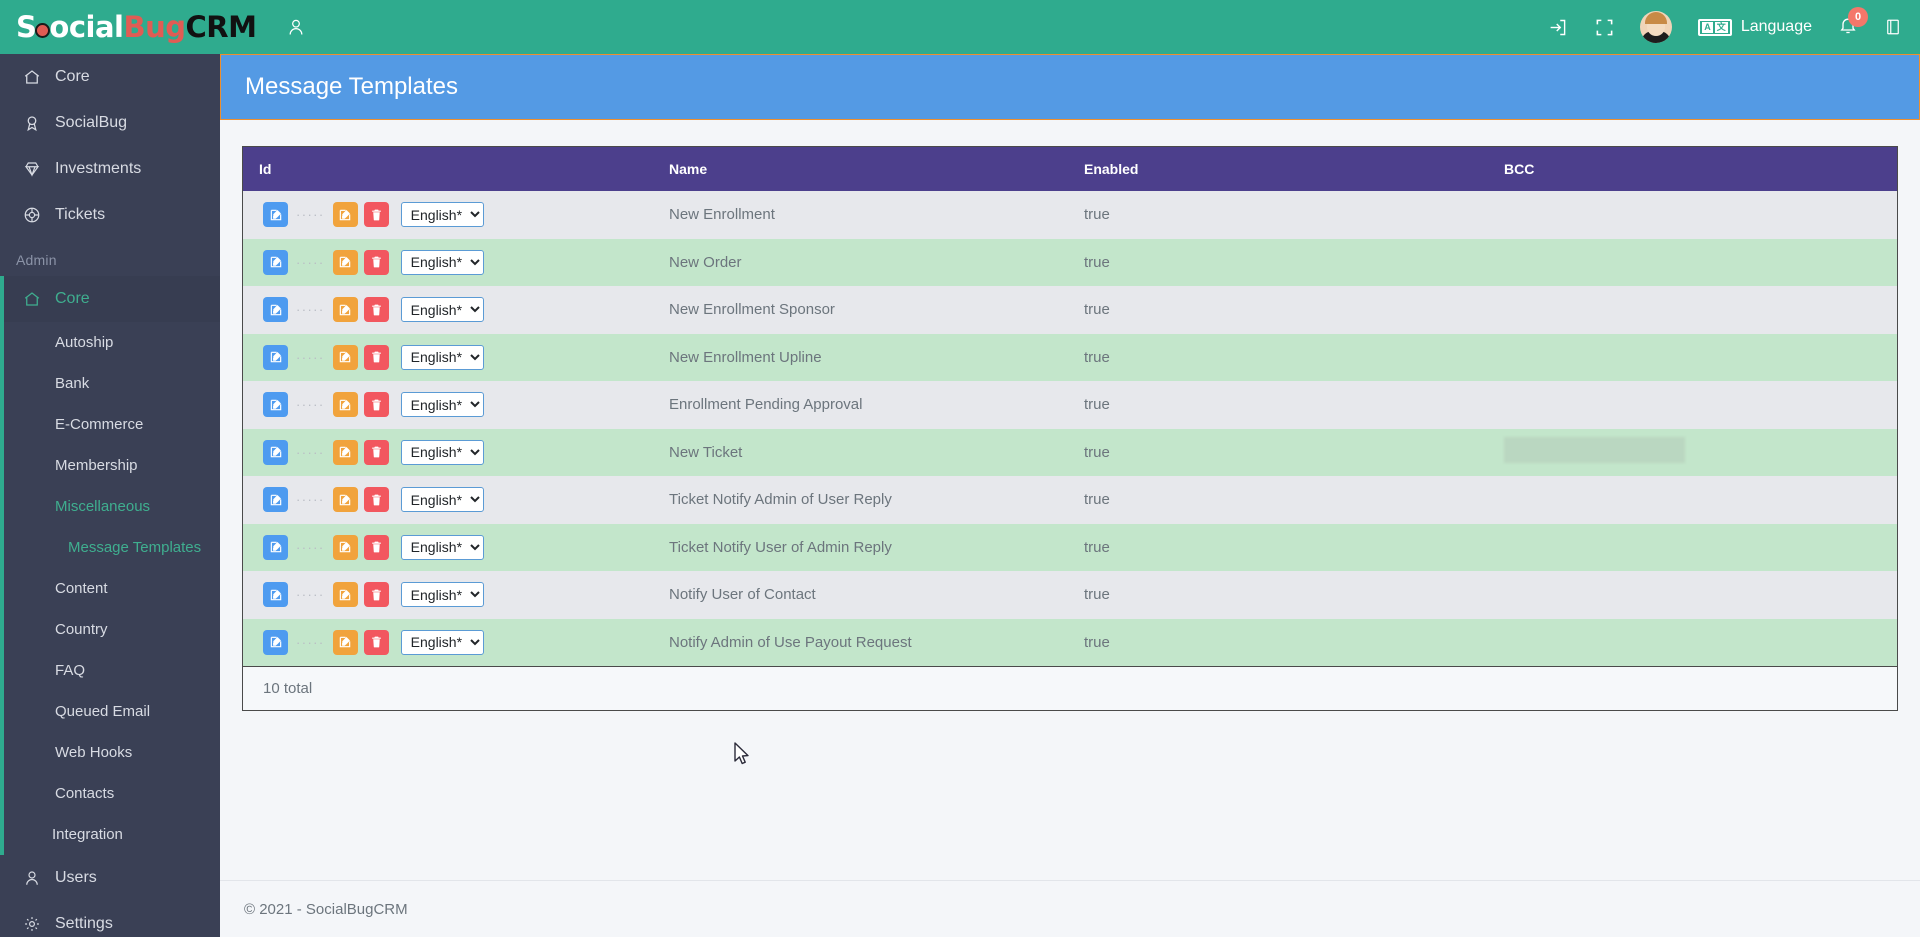 This screenshot has width=1920, height=937. I want to click on book-icon, so click(1893, 27).